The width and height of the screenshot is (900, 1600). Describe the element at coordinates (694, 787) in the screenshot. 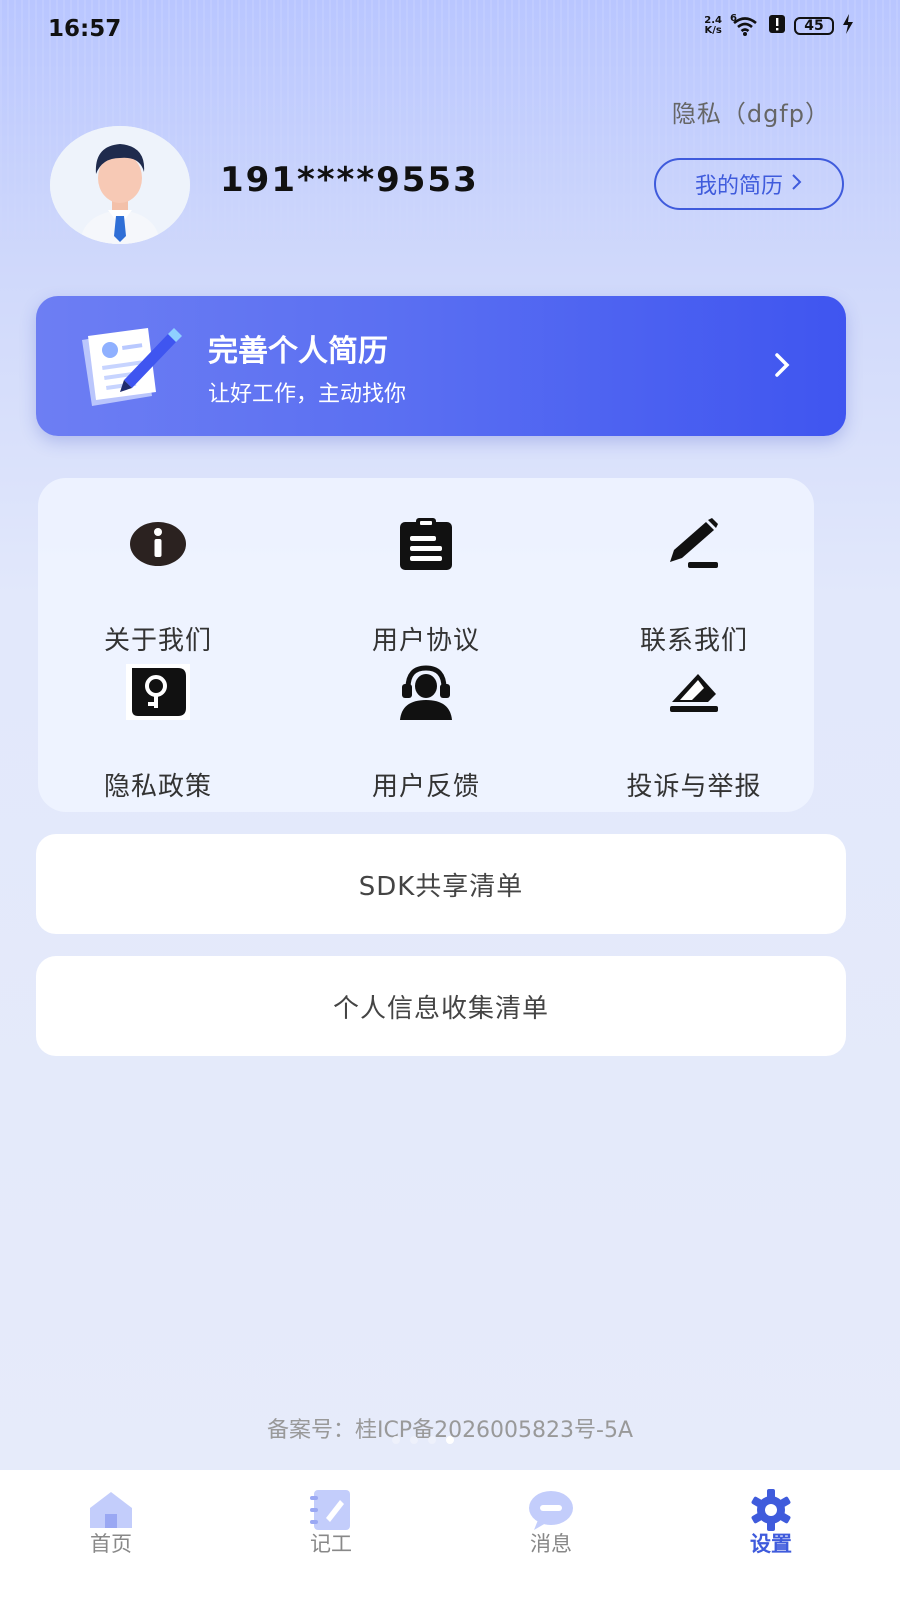

I see `grid-item-label: 投诉与举报` at that location.